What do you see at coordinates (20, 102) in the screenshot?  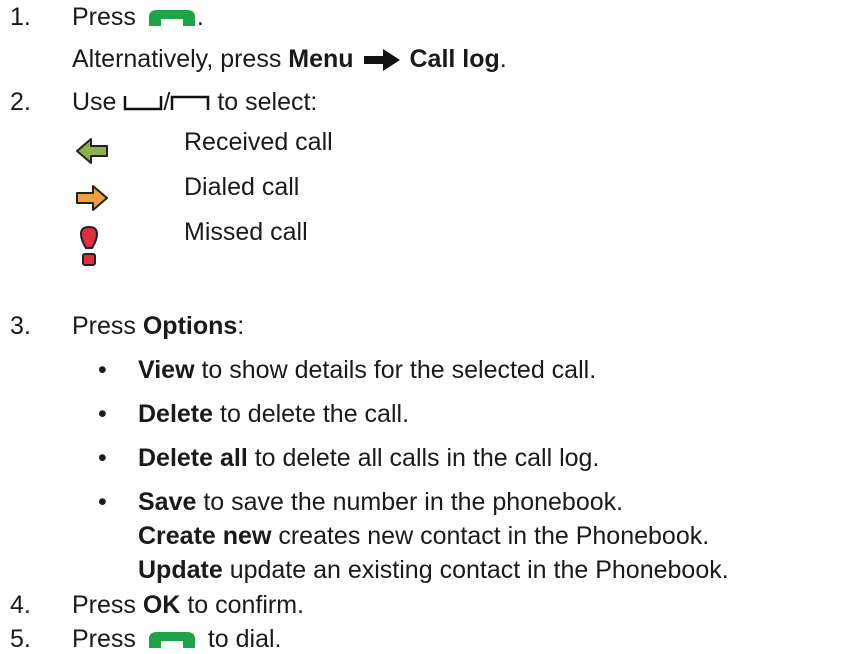 I see `step-2-number: 2.` at bounding box center [20, 102].